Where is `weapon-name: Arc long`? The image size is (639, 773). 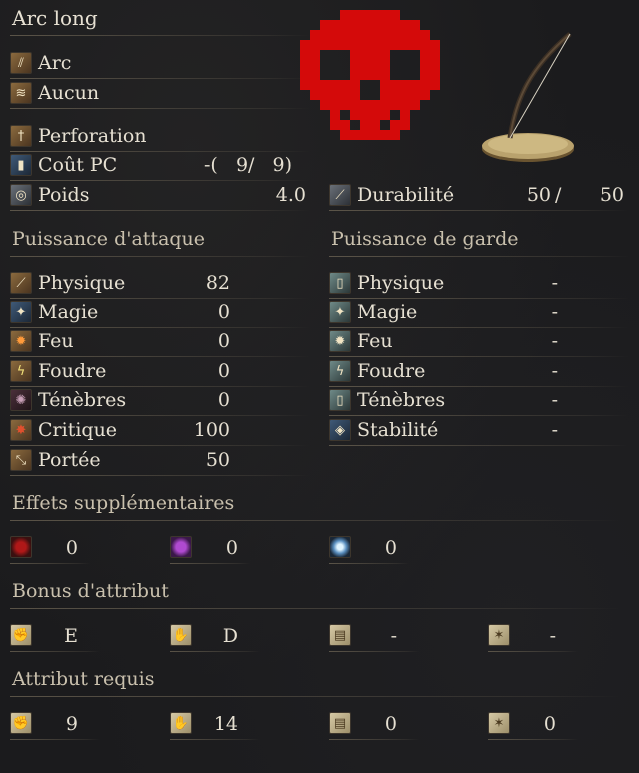
weapon-name: Arc long is located at coordinates (55, 18).